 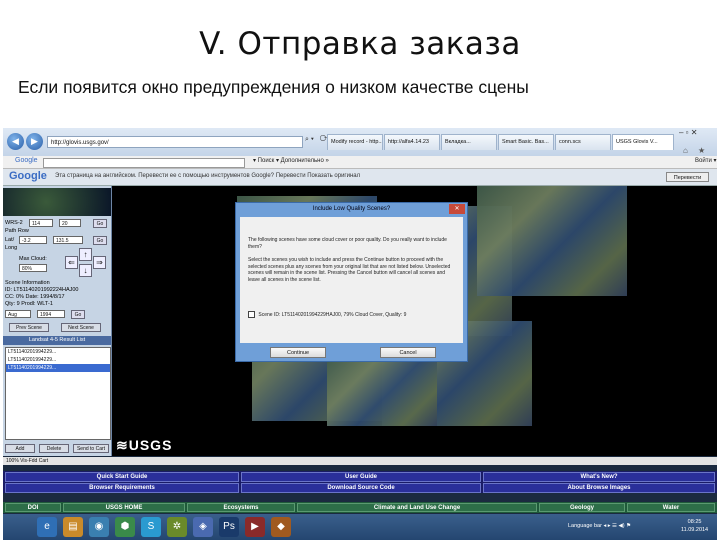 I want to click on google-search-input, so click(x=144, y=163).